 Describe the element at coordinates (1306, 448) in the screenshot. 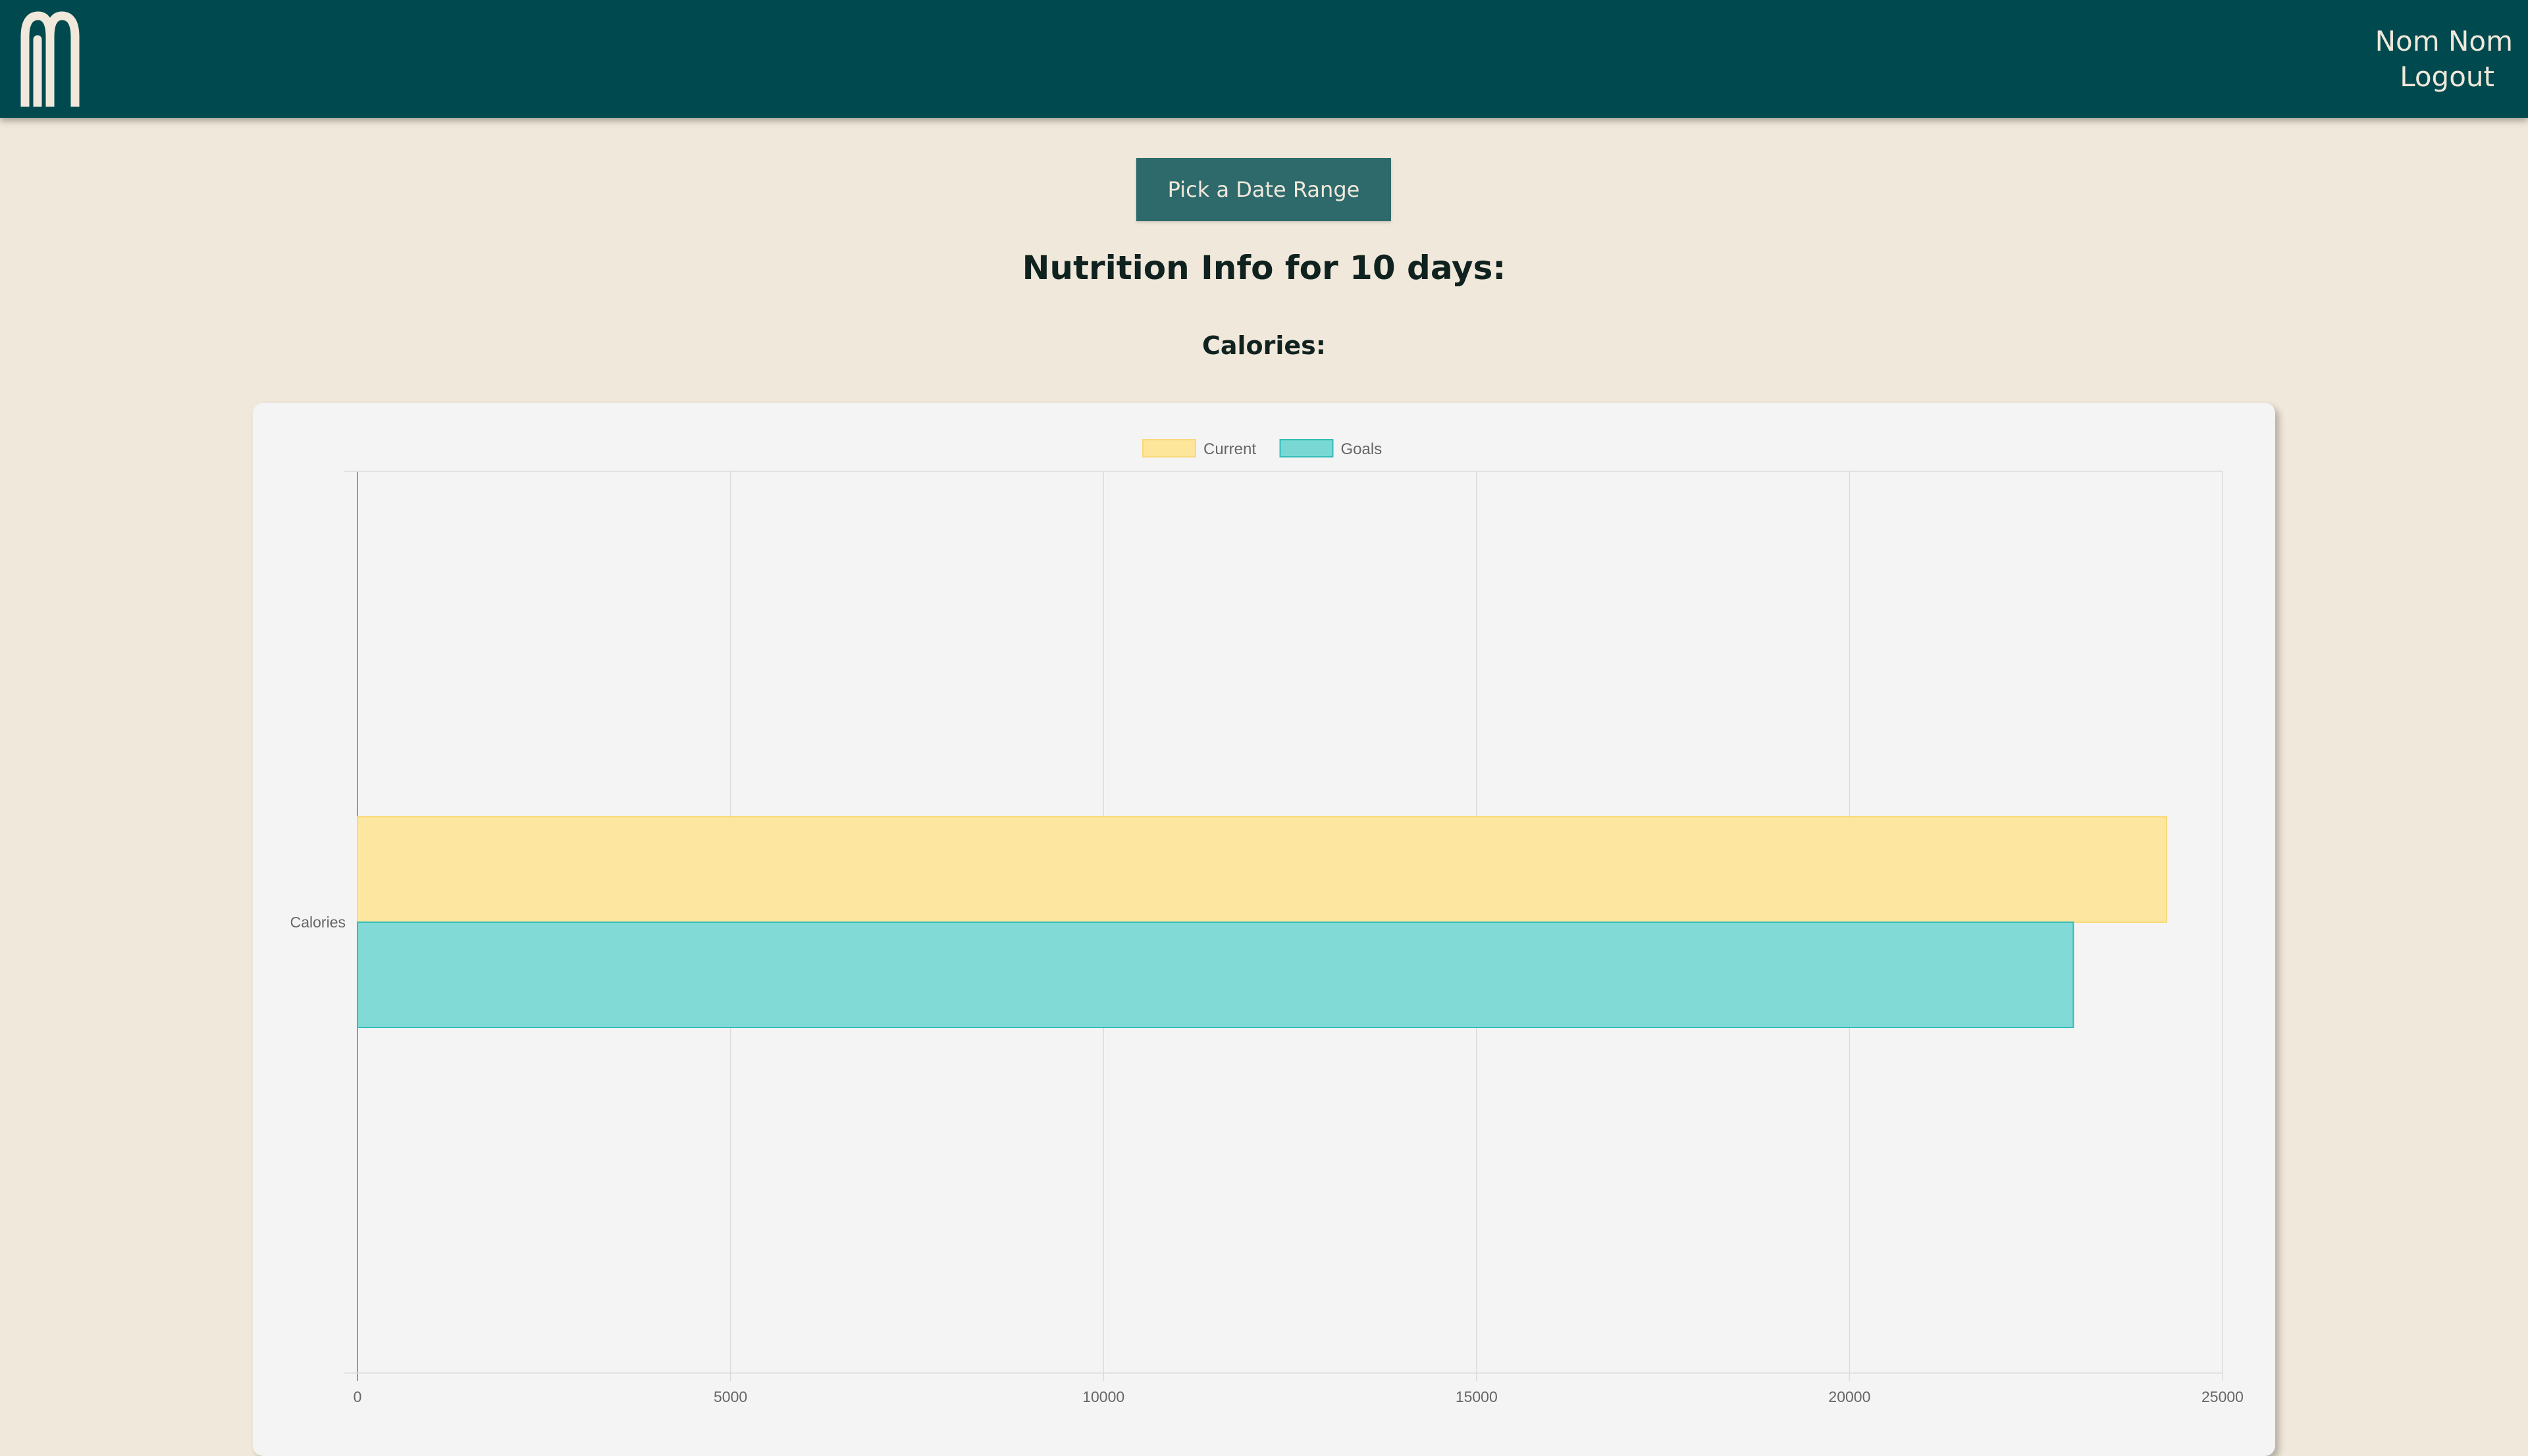

I see `legend-swatch-goals` at that location.